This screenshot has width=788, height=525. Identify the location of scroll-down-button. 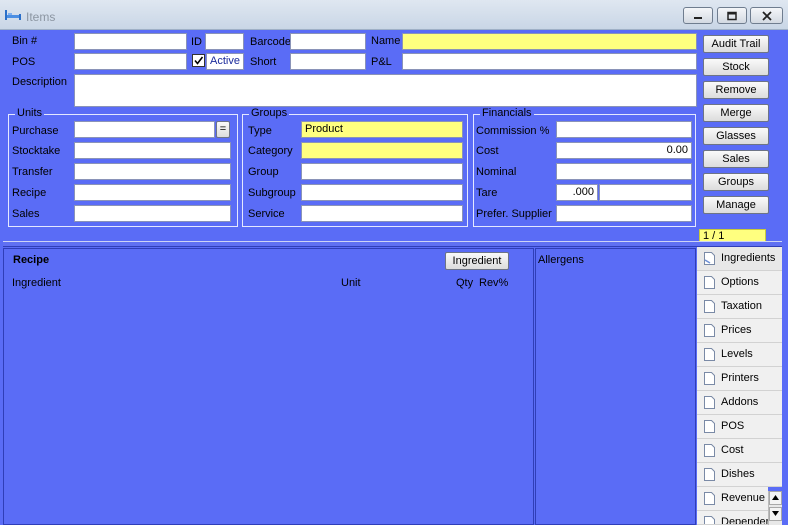
(775, 514).